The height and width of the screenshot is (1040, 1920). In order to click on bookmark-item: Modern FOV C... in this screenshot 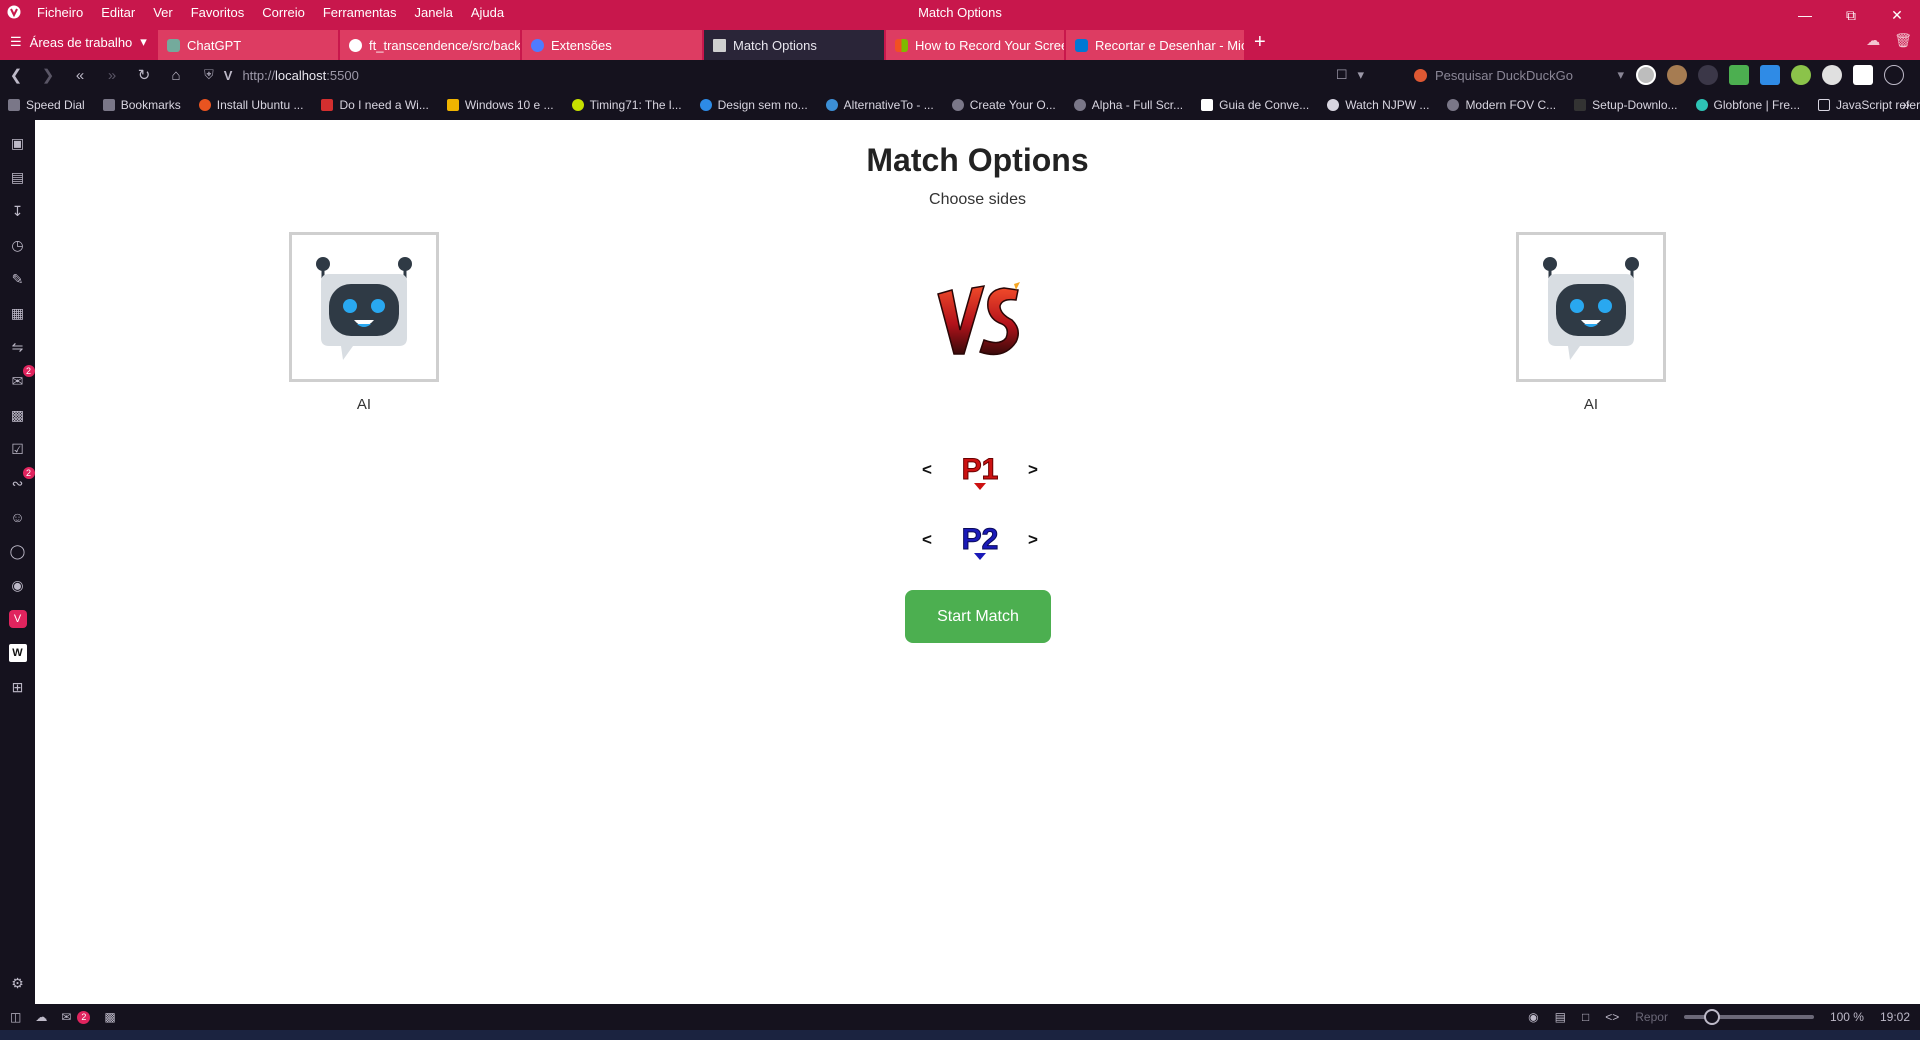, I will do `click(1501, 105)`.